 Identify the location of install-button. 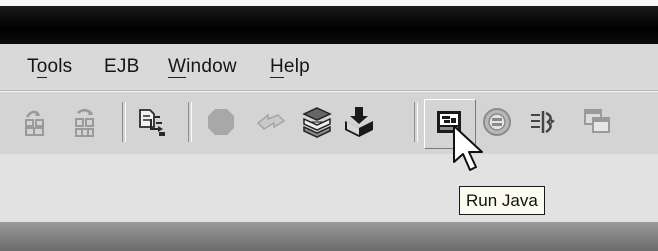
(359, 122).